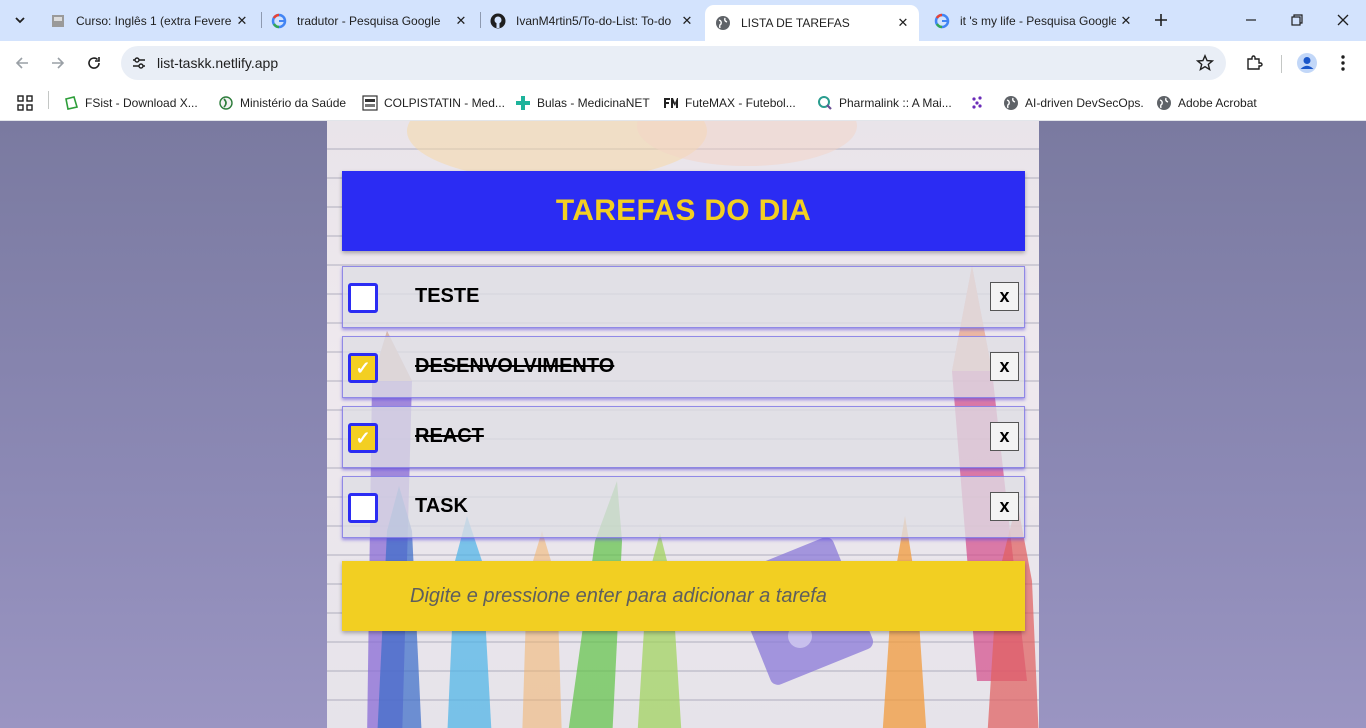 The image size is (1366, 728). I want to click on reload-icon, so click(94, 63).